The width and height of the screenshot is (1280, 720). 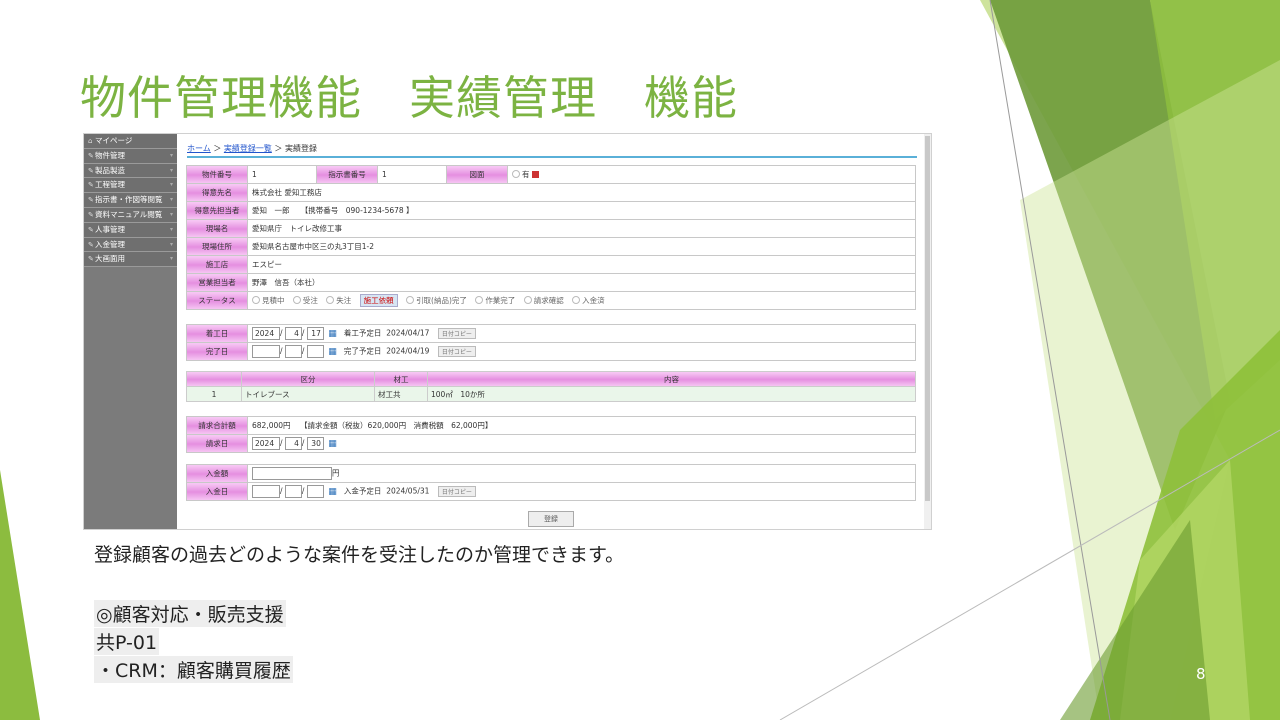 What do you see at coordinates (552, 157) in the screenshot?
I see `breadcrumb-divider` at bounding box center [552, 157].